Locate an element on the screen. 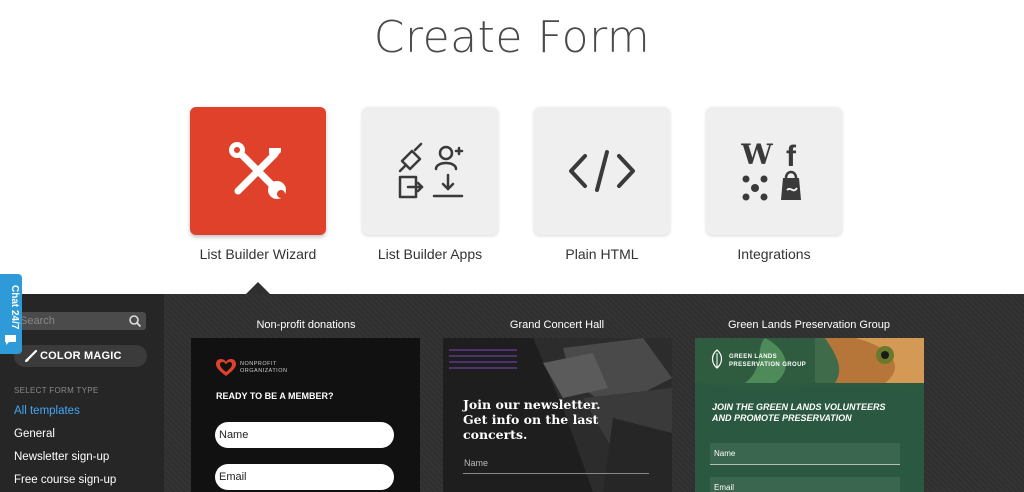 The height and width of the screenshot is (492, 1024). search-input is located at coordinates (72, 321).